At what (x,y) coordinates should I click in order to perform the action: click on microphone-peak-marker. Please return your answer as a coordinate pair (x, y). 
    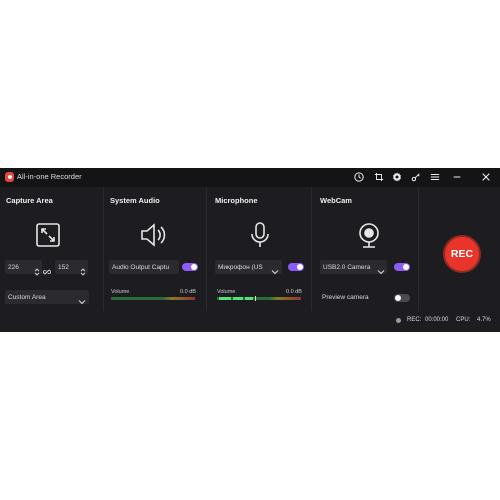
    Looking at the image, I should click on (255, 298).